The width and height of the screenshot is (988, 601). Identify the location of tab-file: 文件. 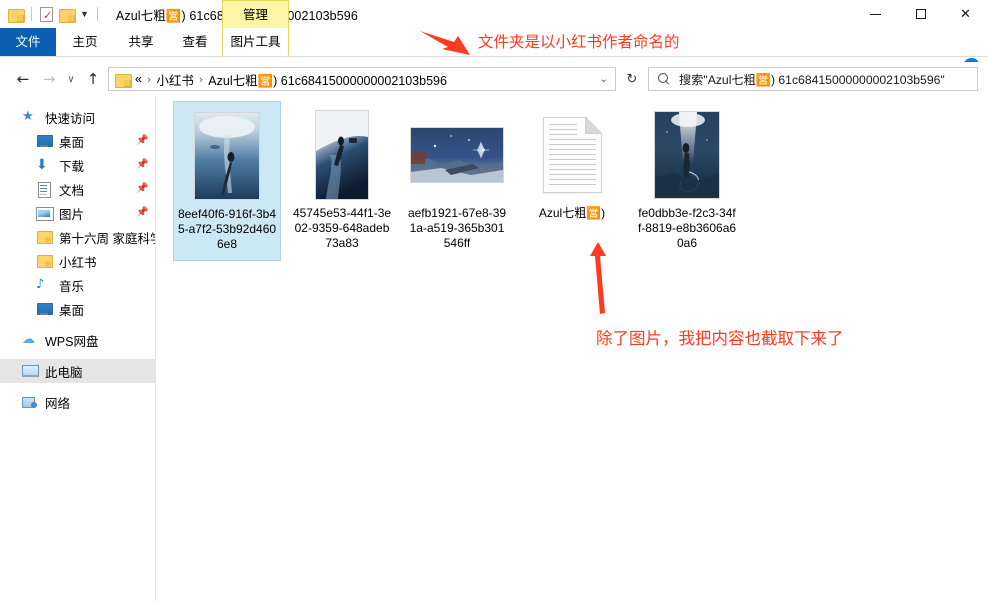
(28, 42).